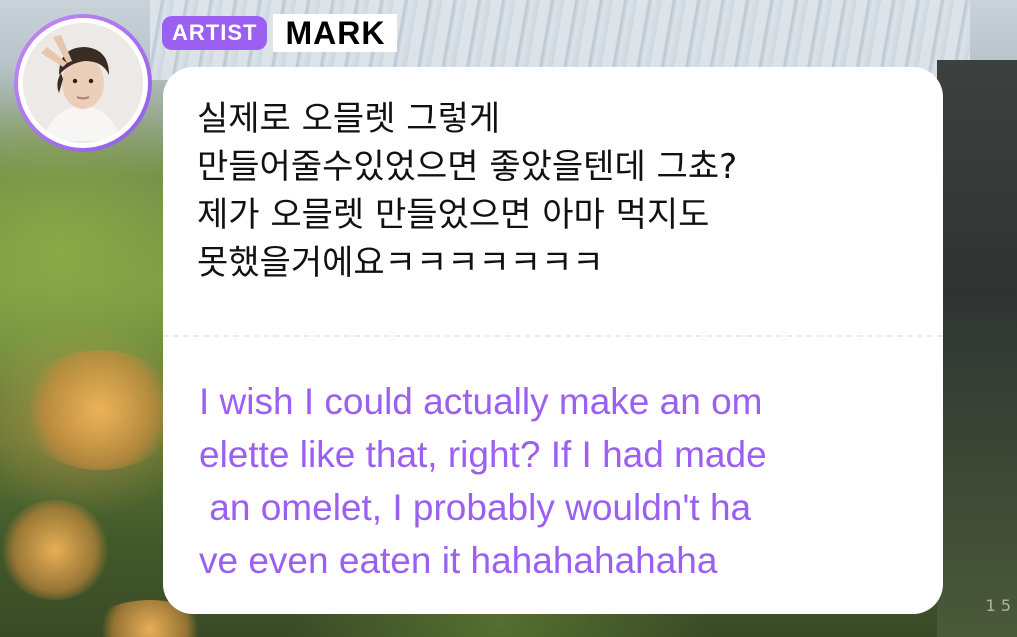 Image resolution: width=1017 pixels, height=637 pixels. I want to click on avatar-illustration, so click(82, 82).